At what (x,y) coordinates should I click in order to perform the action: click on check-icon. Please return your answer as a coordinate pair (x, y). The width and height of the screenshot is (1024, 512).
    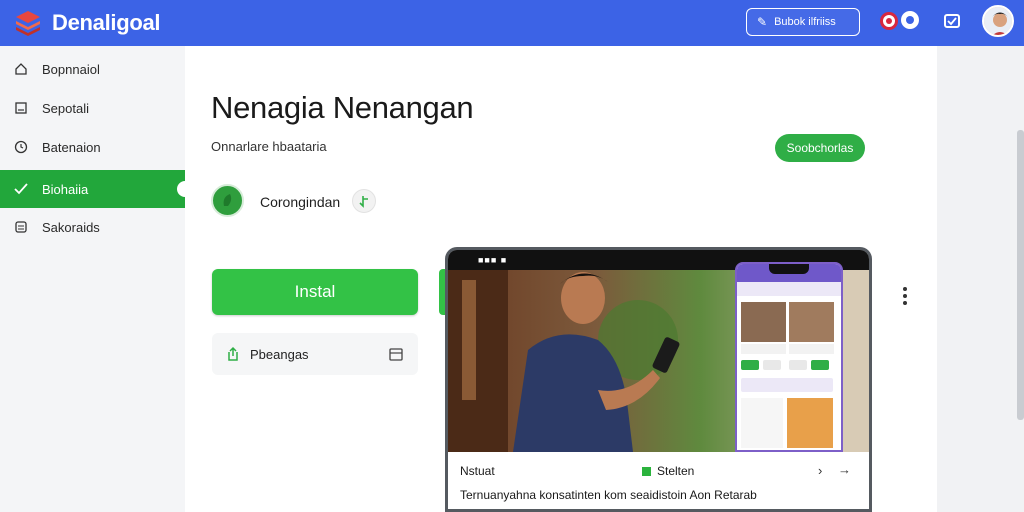
    Looking at the image, I should click on (21, 189).